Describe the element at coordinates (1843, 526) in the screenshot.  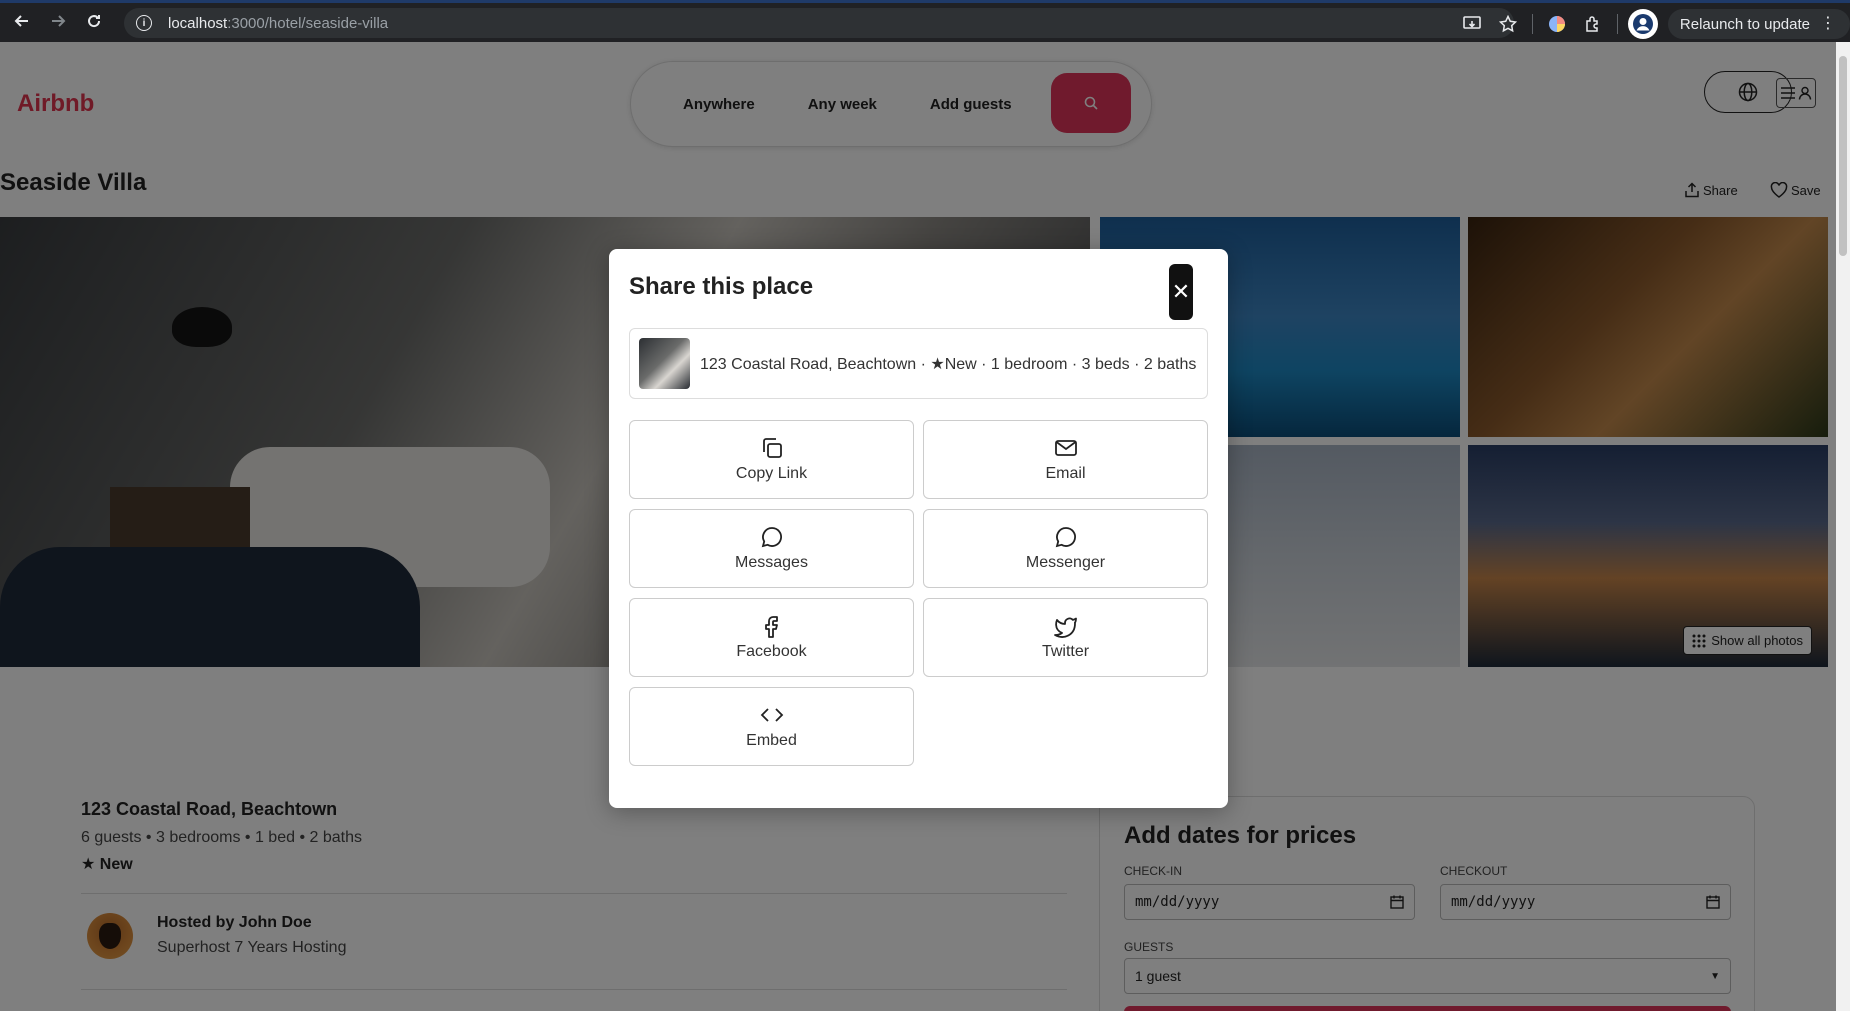
I see `scrollbar` at that location.